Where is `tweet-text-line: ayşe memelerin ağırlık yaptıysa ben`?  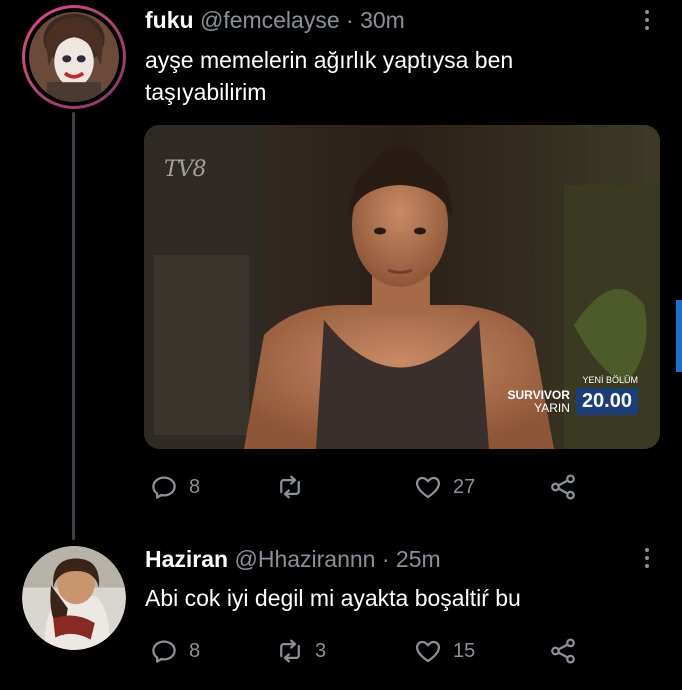
tweet-text-line: ayşe memelerin ağırlık yaptıysa ben is located at coordinates (329, 60).